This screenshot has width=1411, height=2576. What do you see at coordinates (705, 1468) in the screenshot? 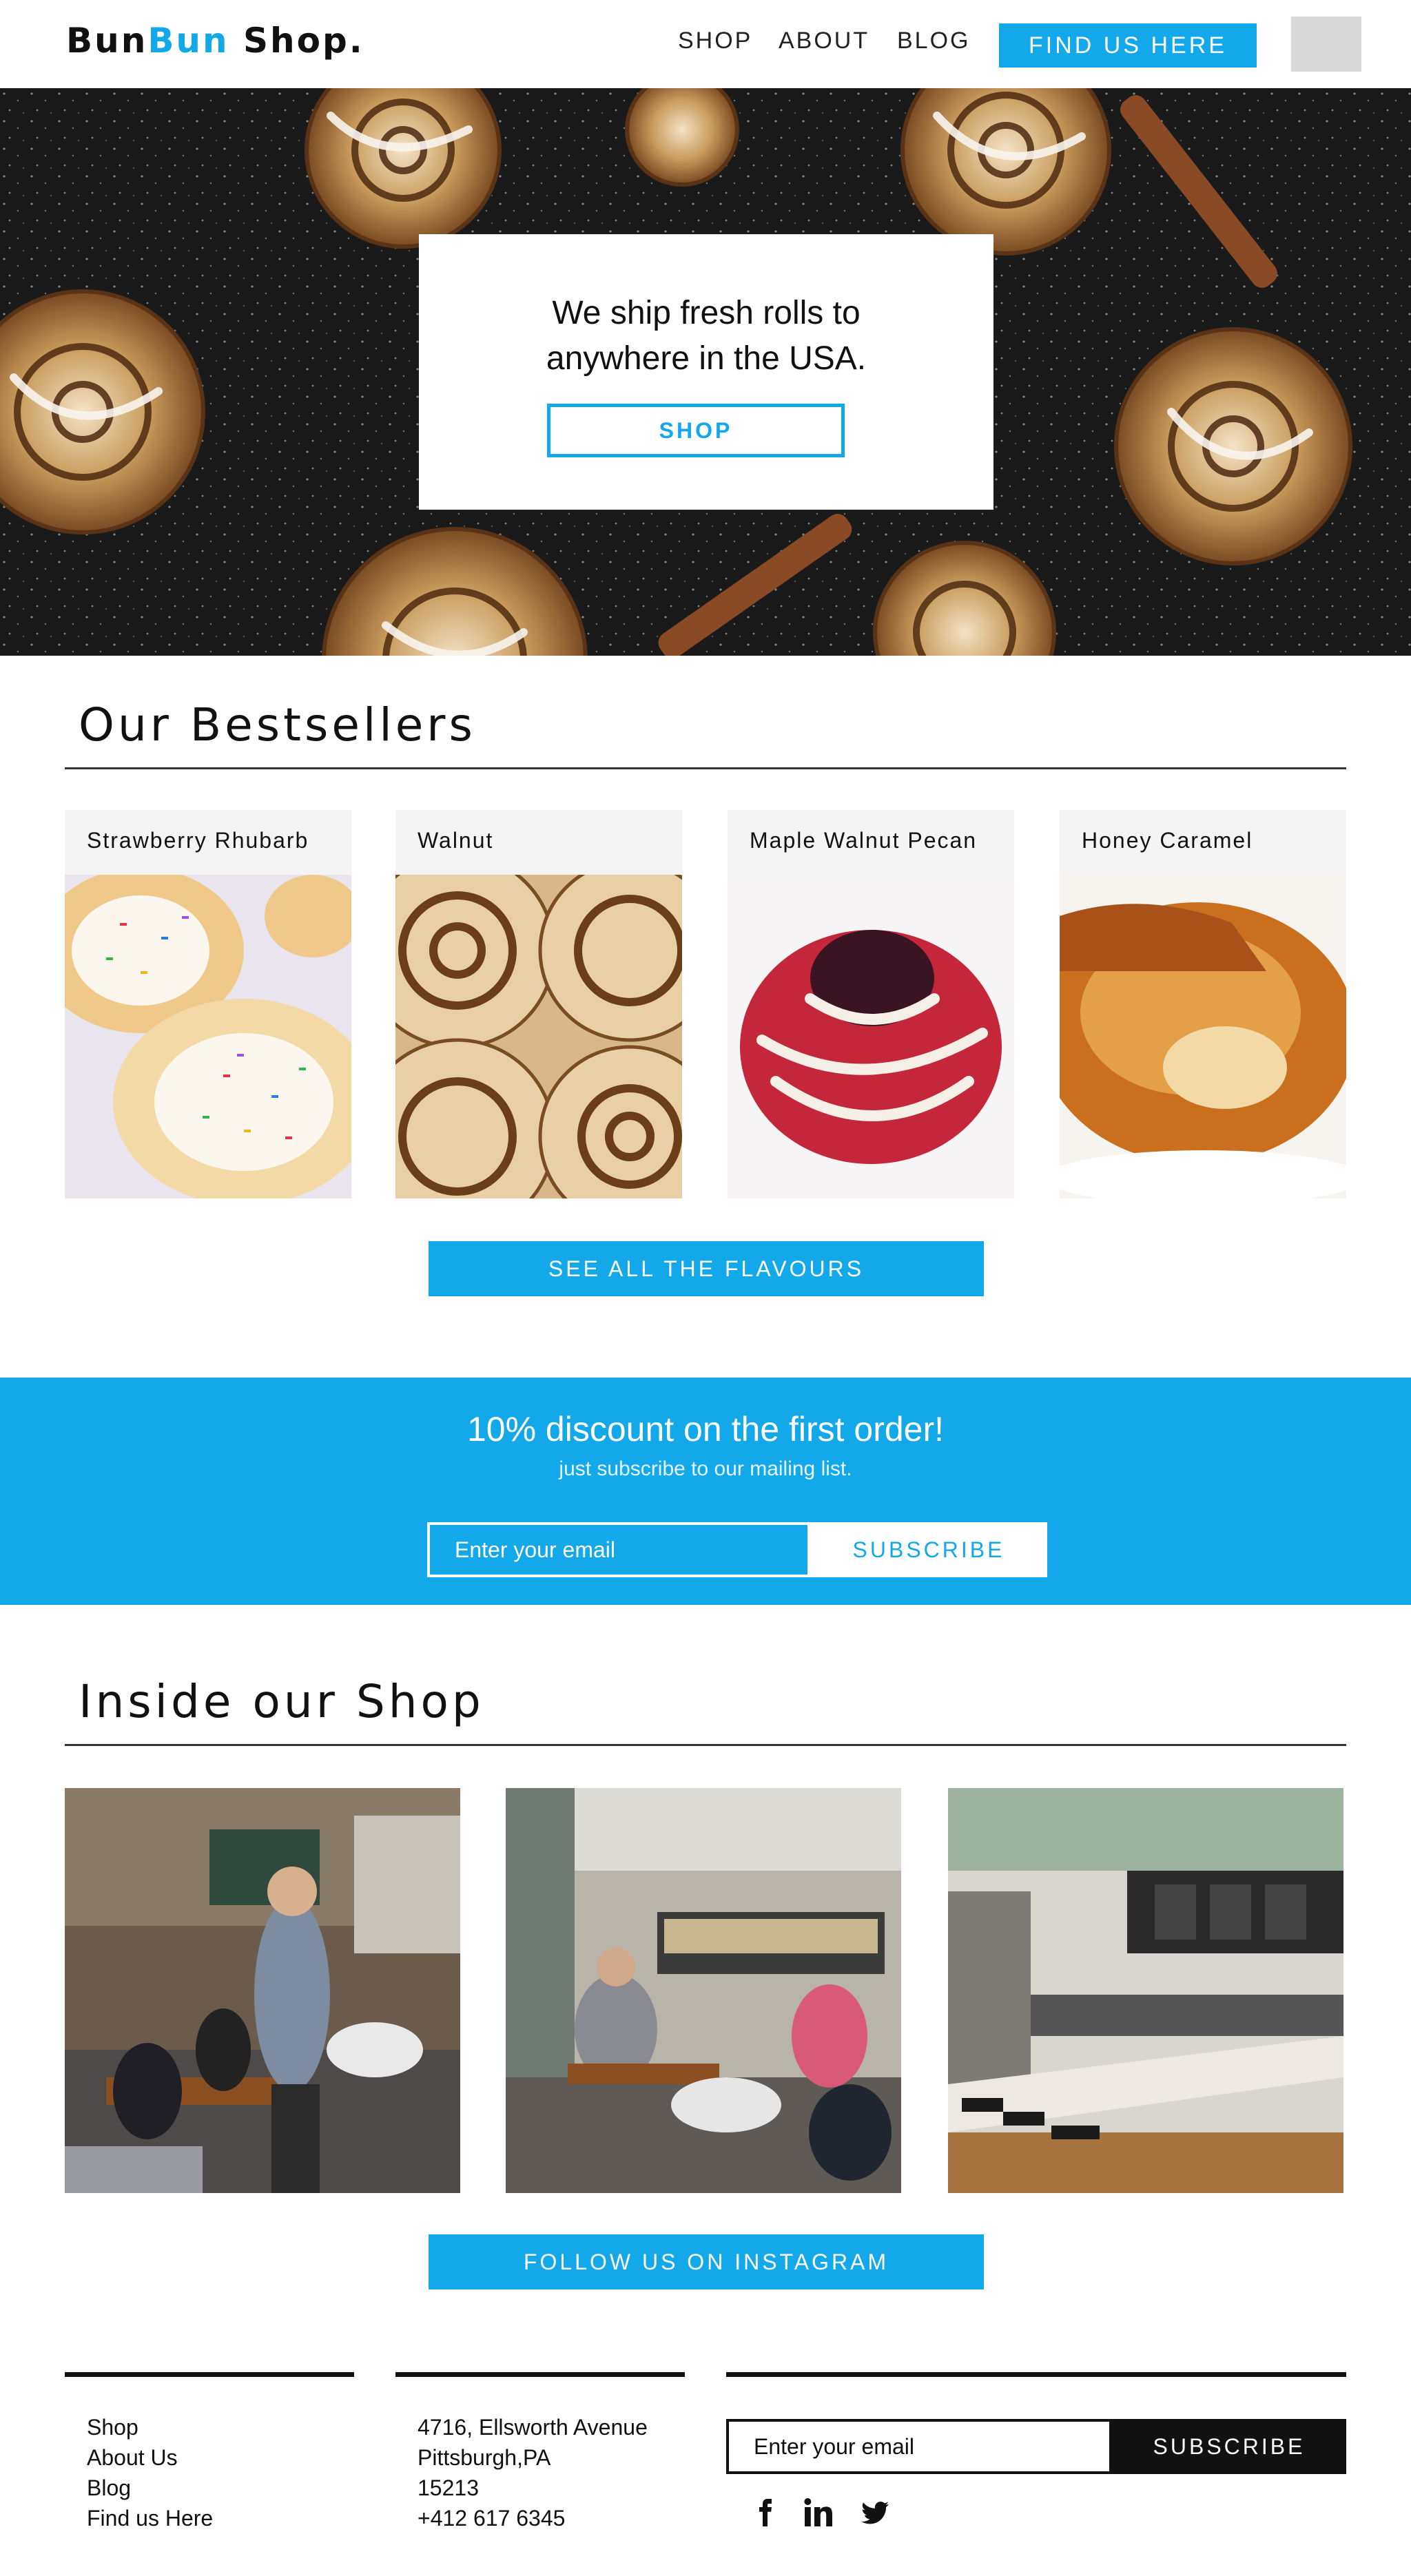
I see `discount-subtitle: just subscribe to our mailing list.` at bounding box center [705, 1468].